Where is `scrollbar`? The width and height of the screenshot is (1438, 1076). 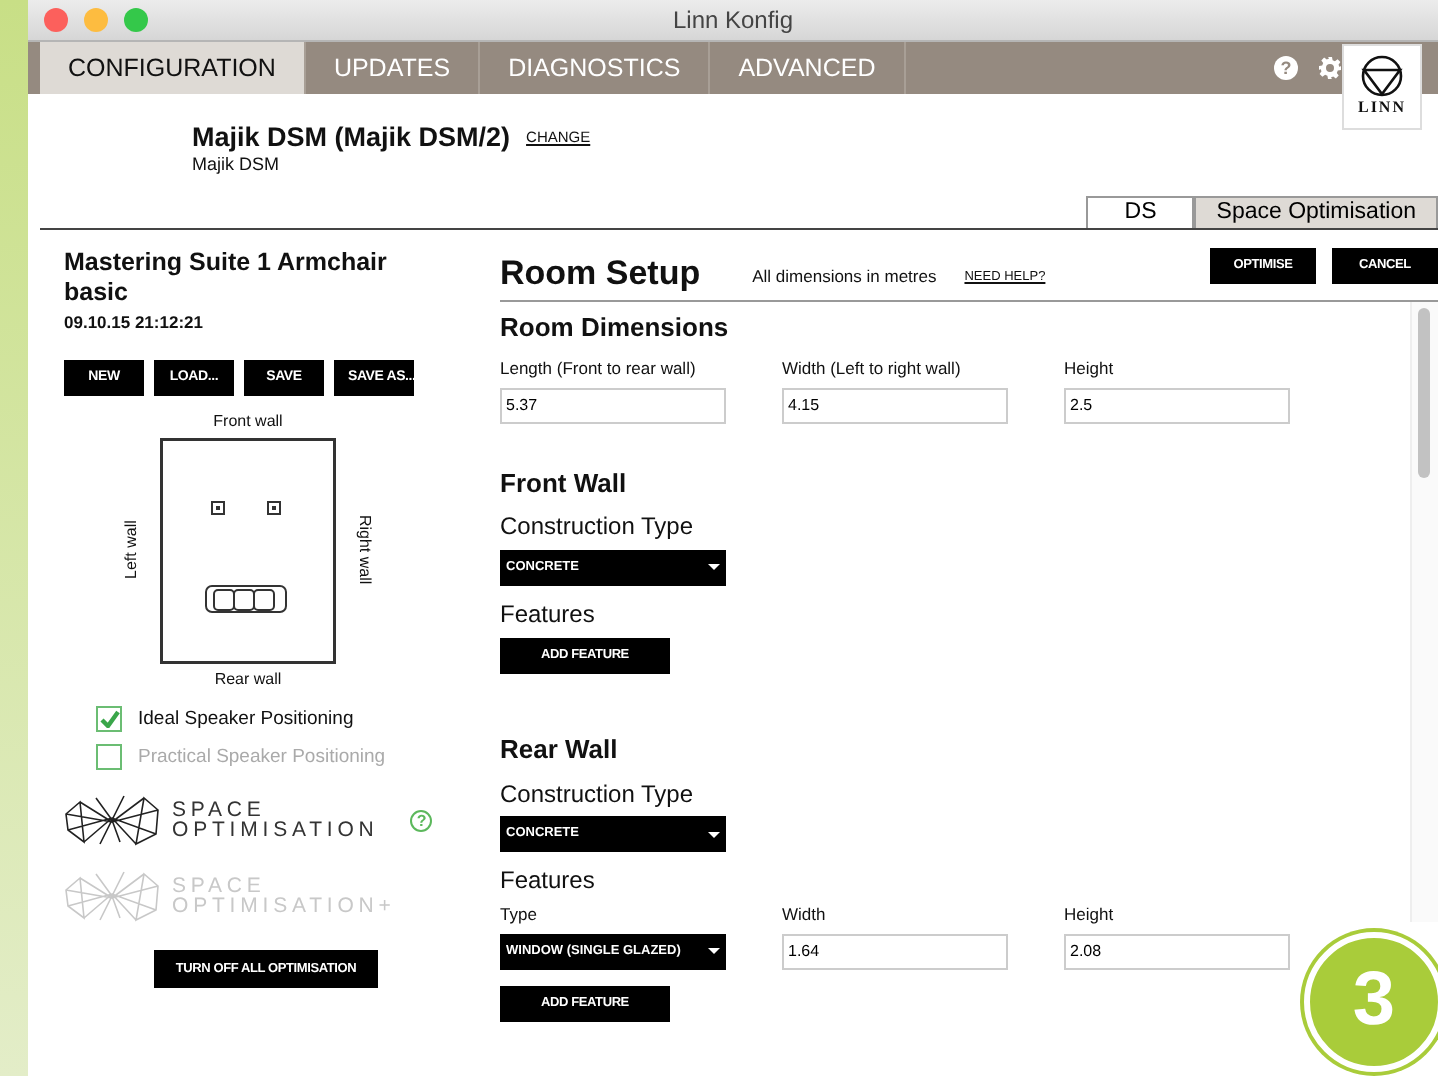
scrollbar is located at coordinates (1424, 612).